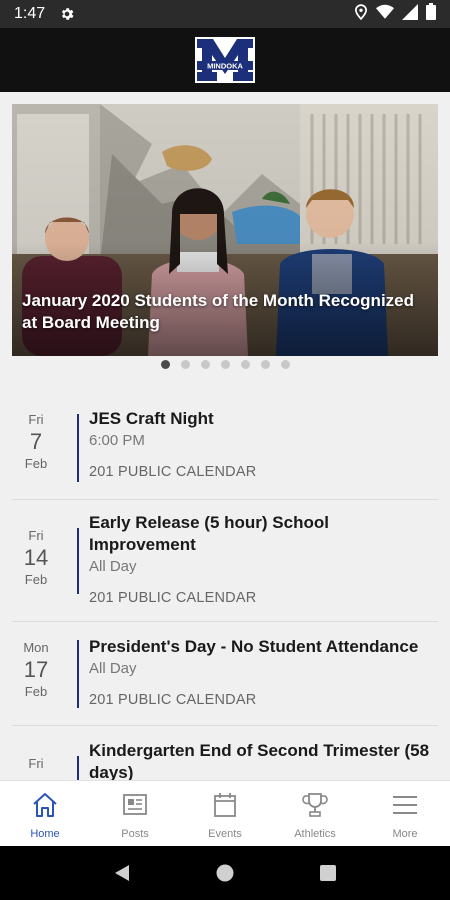  What do you see at coordinates (410, 14) in the screenshot?
I see `signal-icon` at bounding box center [410, 14].